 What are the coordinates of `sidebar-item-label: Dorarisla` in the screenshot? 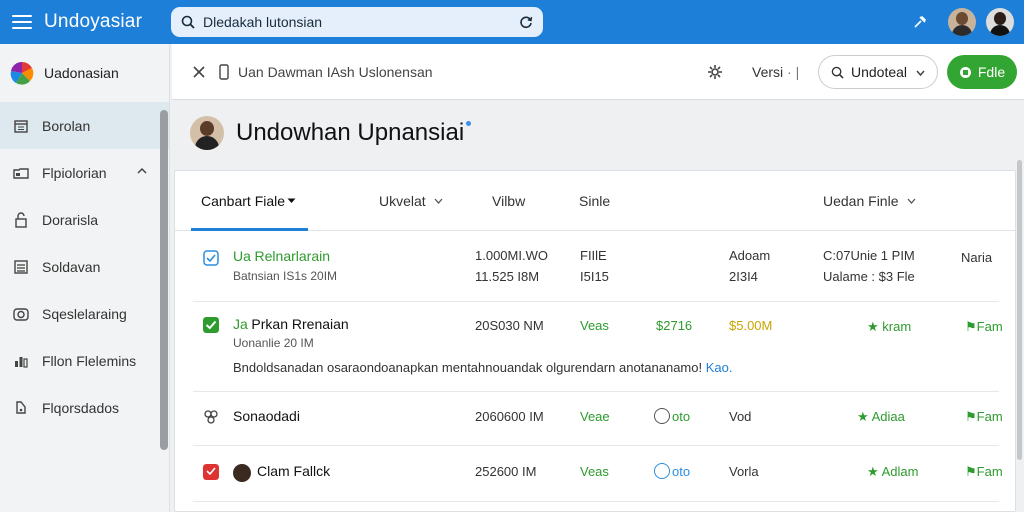 It's located at (70, 219).